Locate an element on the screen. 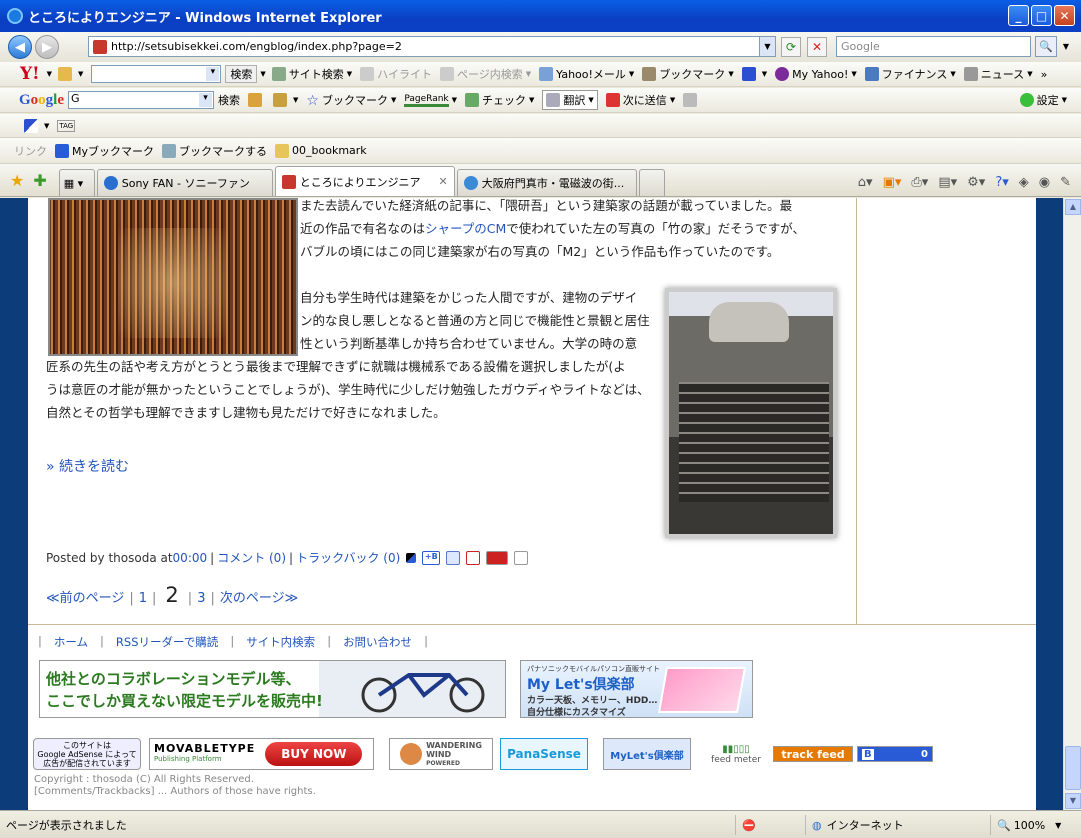 The width and height of the screenshot is (1081, 838). tag-button: TAG is located at coordinates (66, 125).